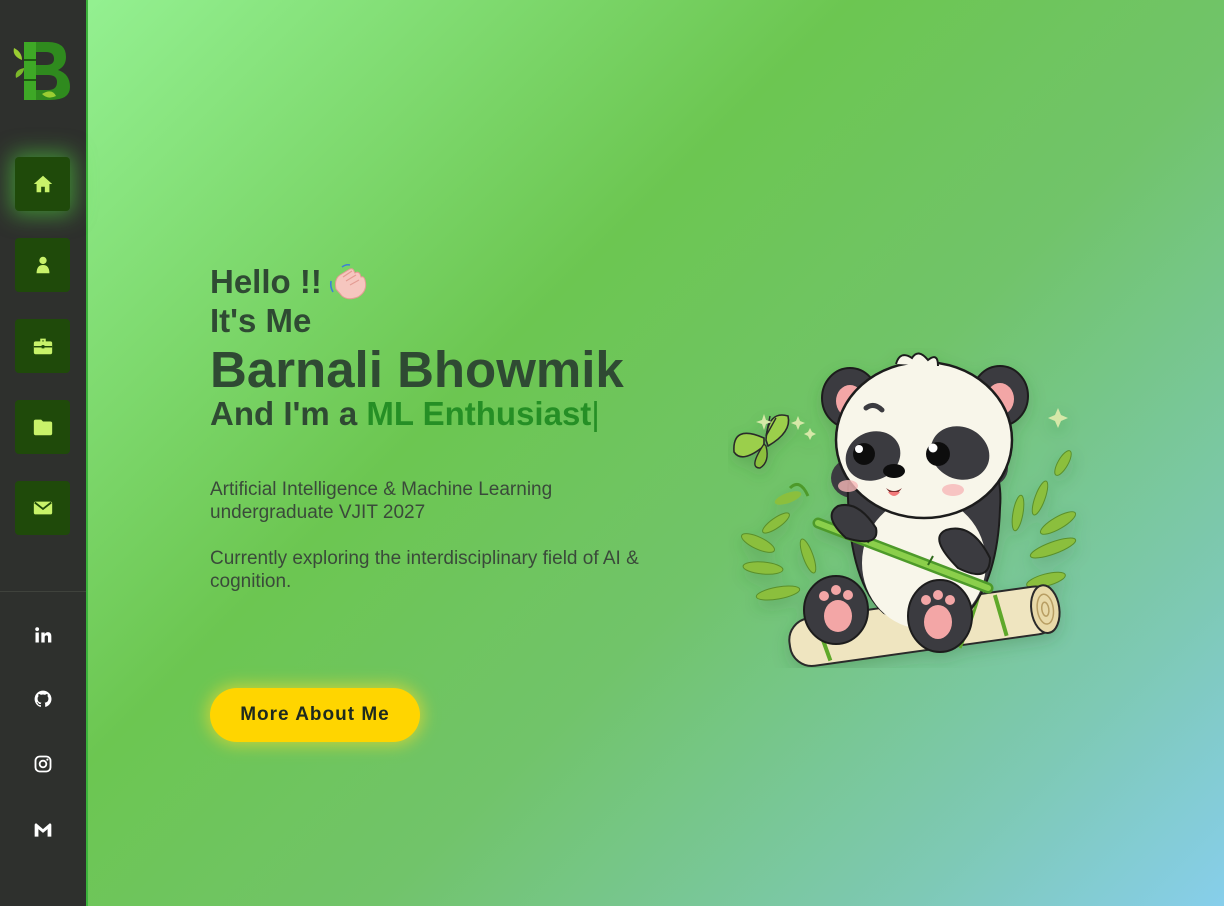 The image size is (1224, 906). I want to click on briefcase-icon, so click(42, 346).